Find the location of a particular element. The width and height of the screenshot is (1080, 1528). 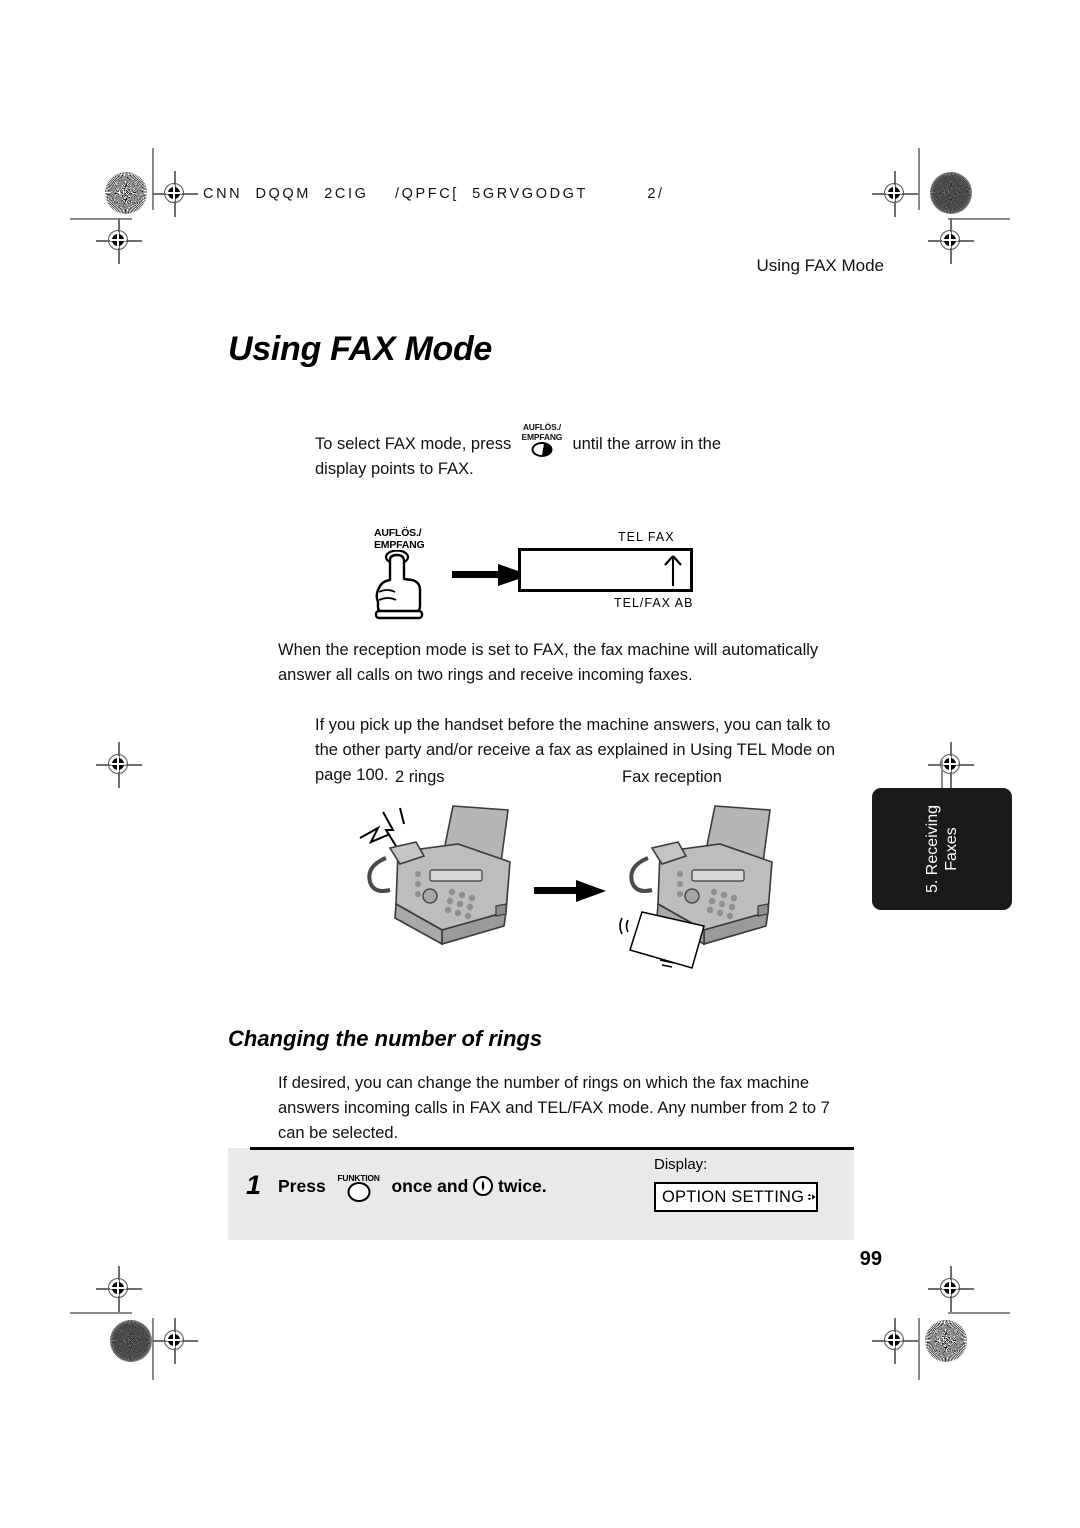

fax-machine-printing-illustration is located at coordinates (696, 887).